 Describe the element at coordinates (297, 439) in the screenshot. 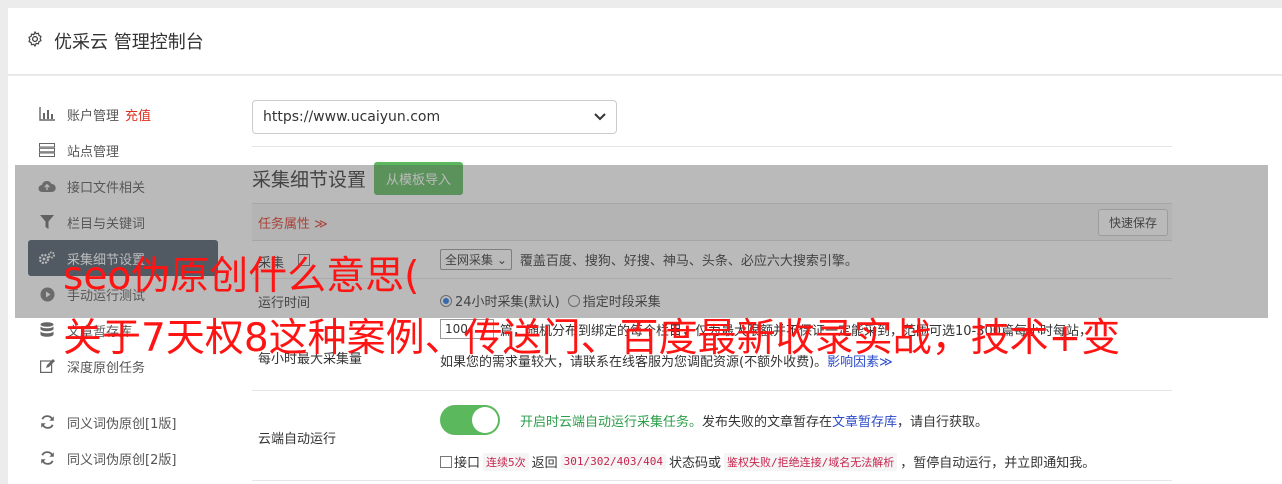

I see `row-label: 云端自动运行` at that location.